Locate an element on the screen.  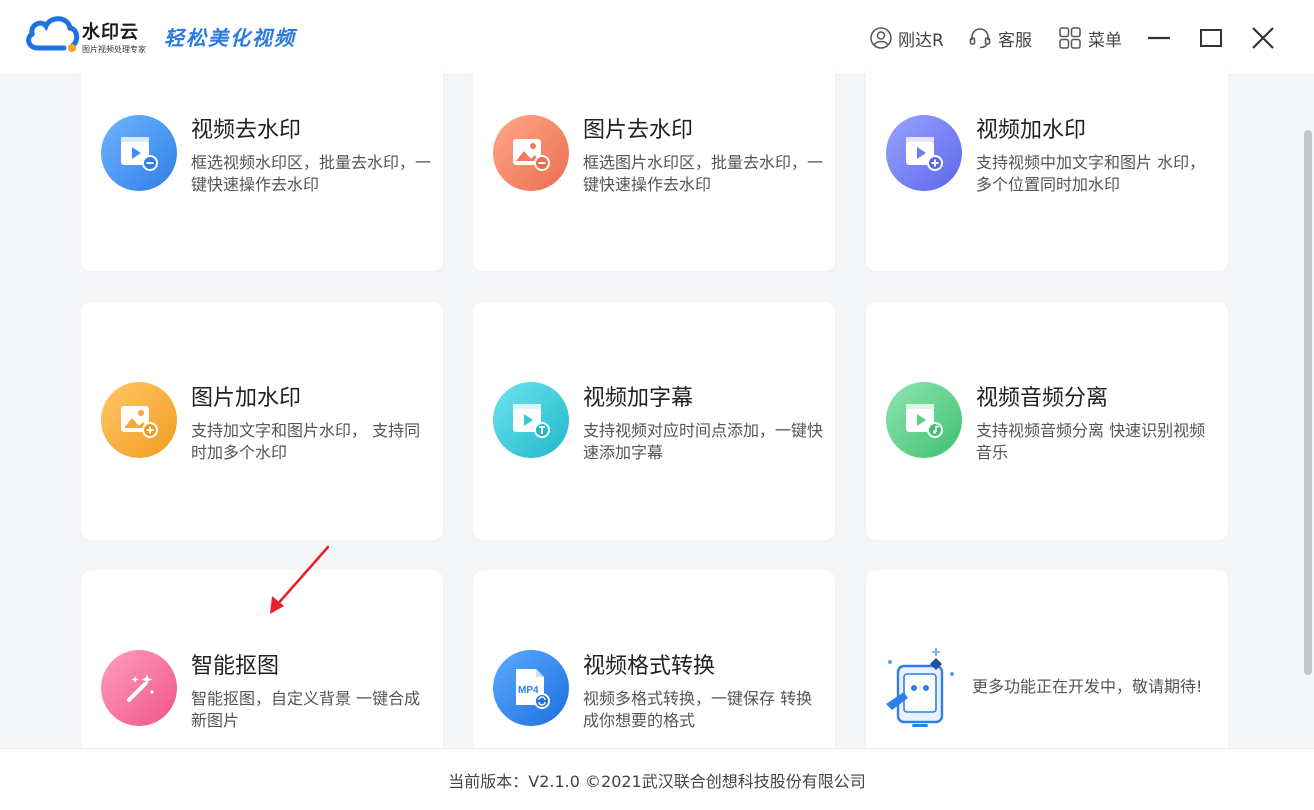
user-name: 刚达R is located at coordinates (921, 40).